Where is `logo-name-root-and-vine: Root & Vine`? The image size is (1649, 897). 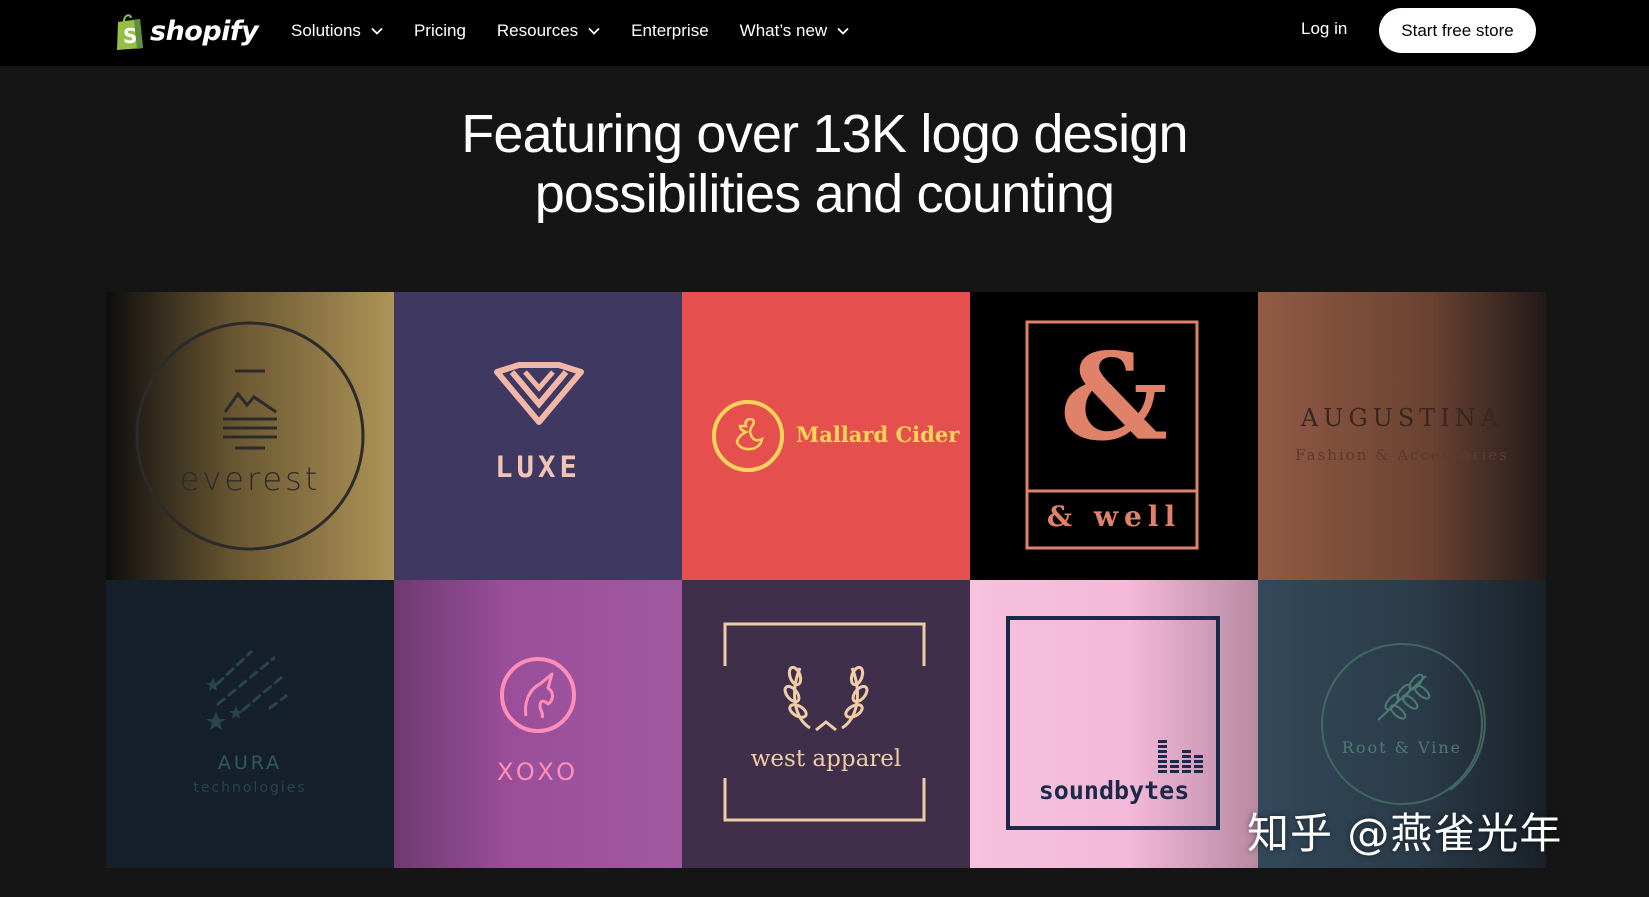
logo-name-root-and-vine: Root & Vine is located at coordinates (1402, 747).